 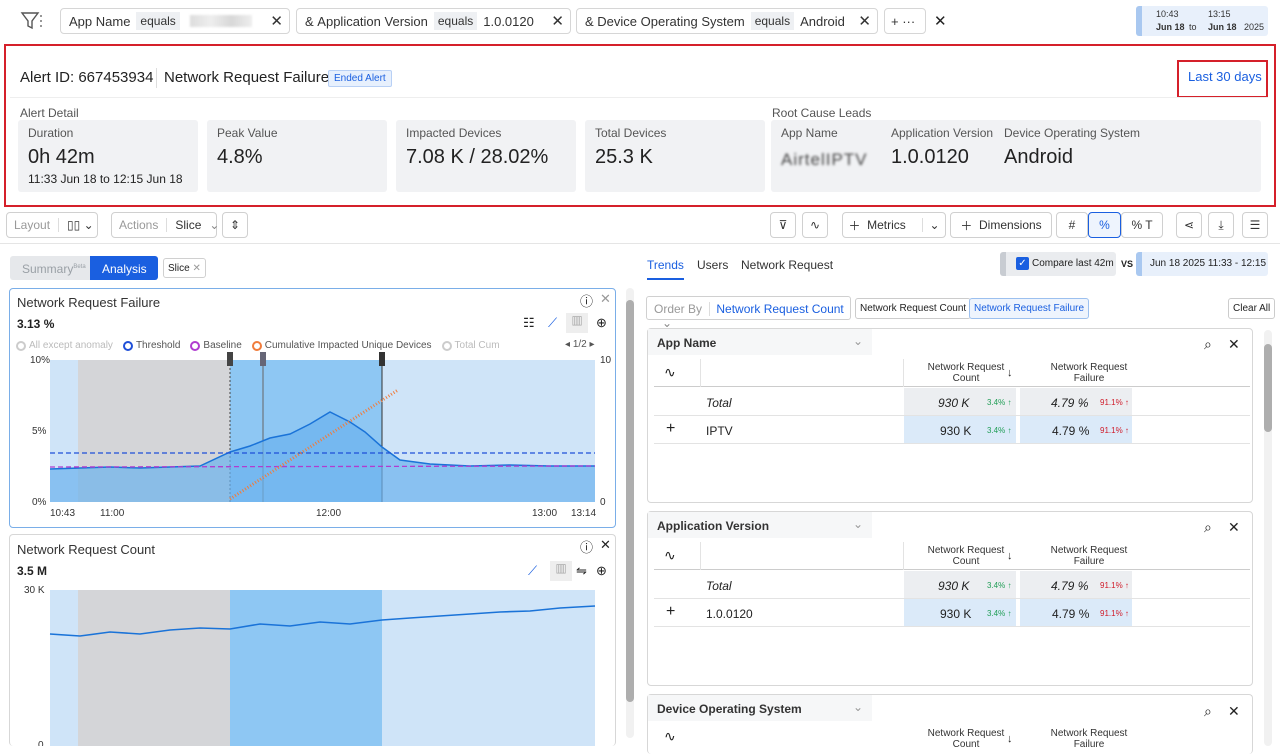 What do you see at coordinates (729, 614) in the screenshot?
I see `row-name: 1.0.0120` at bounding box center [729, 614].